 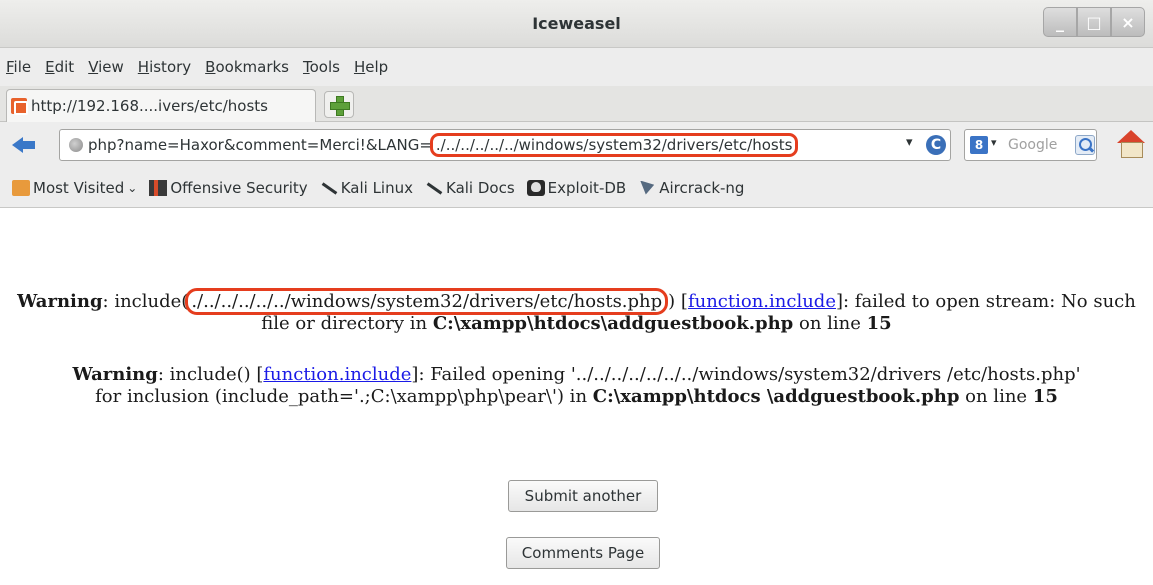 I want to click on aircrack-icon, so click(x=647, y=188).